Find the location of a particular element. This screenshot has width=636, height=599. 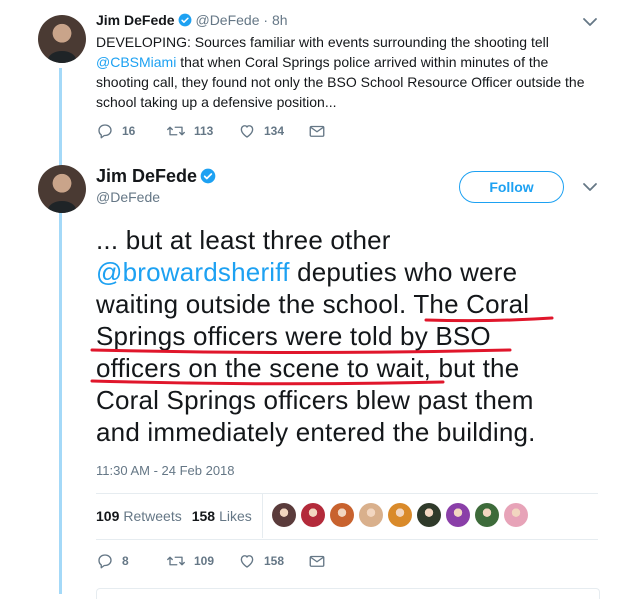

thread-connector-line is located at coordinates (60, 331).